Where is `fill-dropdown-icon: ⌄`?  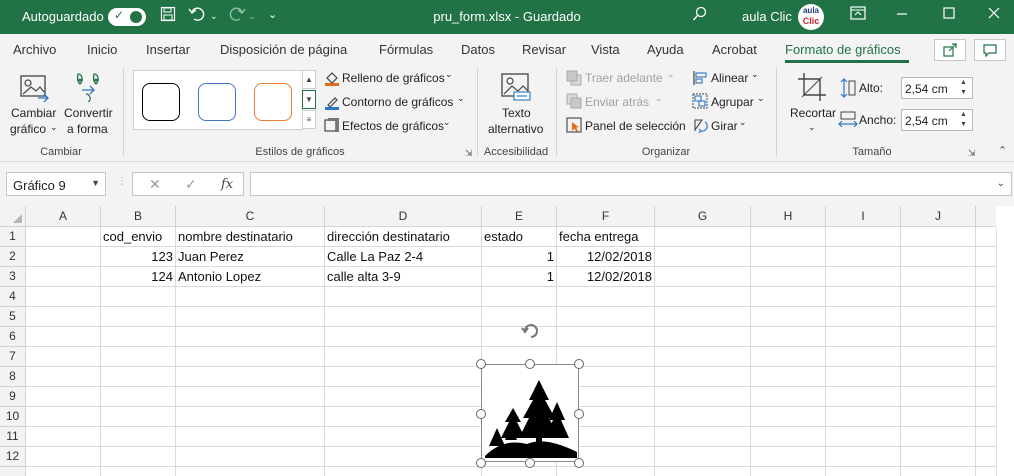 fill-dropdown-icon: ⌄ is located at coordinates (449, 74).